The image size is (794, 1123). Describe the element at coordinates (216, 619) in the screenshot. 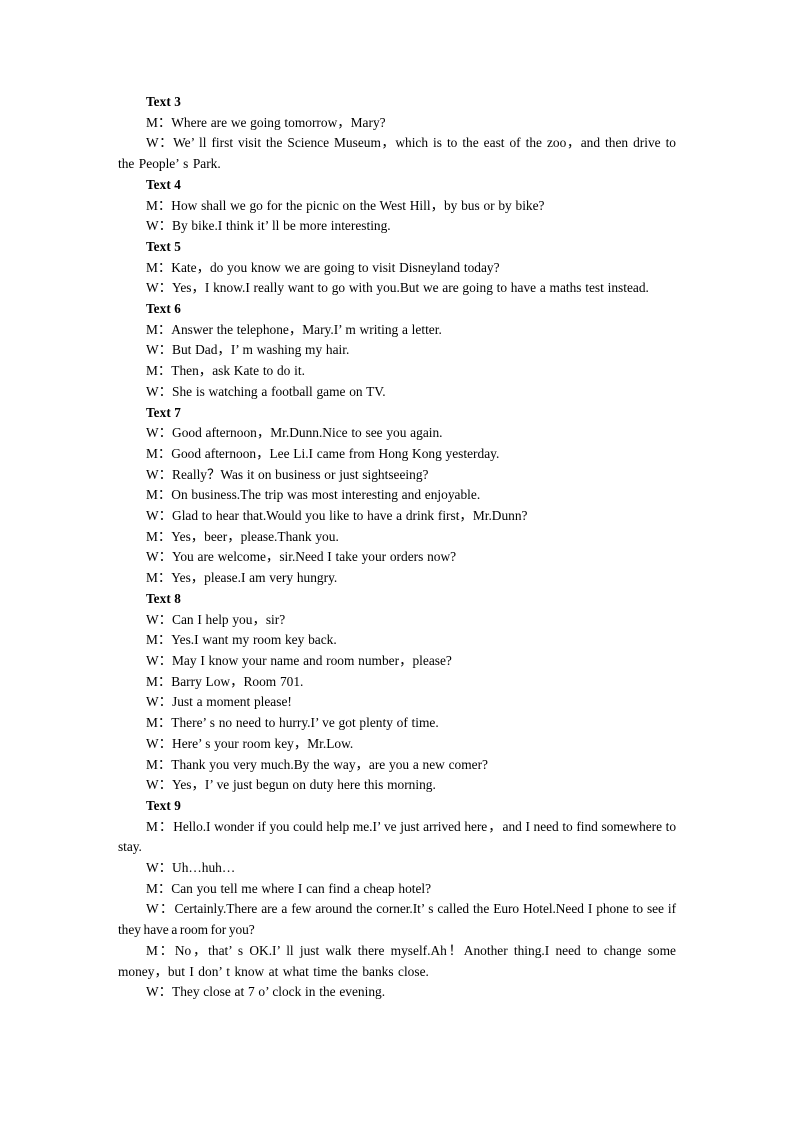

I see `dialogue-line: W：Can I help you，sir?` at that location.